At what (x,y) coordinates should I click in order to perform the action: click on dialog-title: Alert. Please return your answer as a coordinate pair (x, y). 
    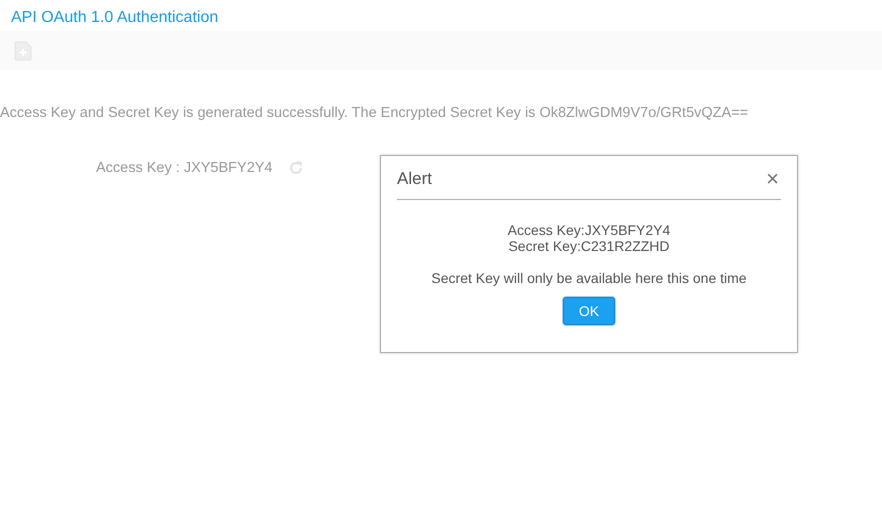
    Looking at the image, I should click on (414, 179).